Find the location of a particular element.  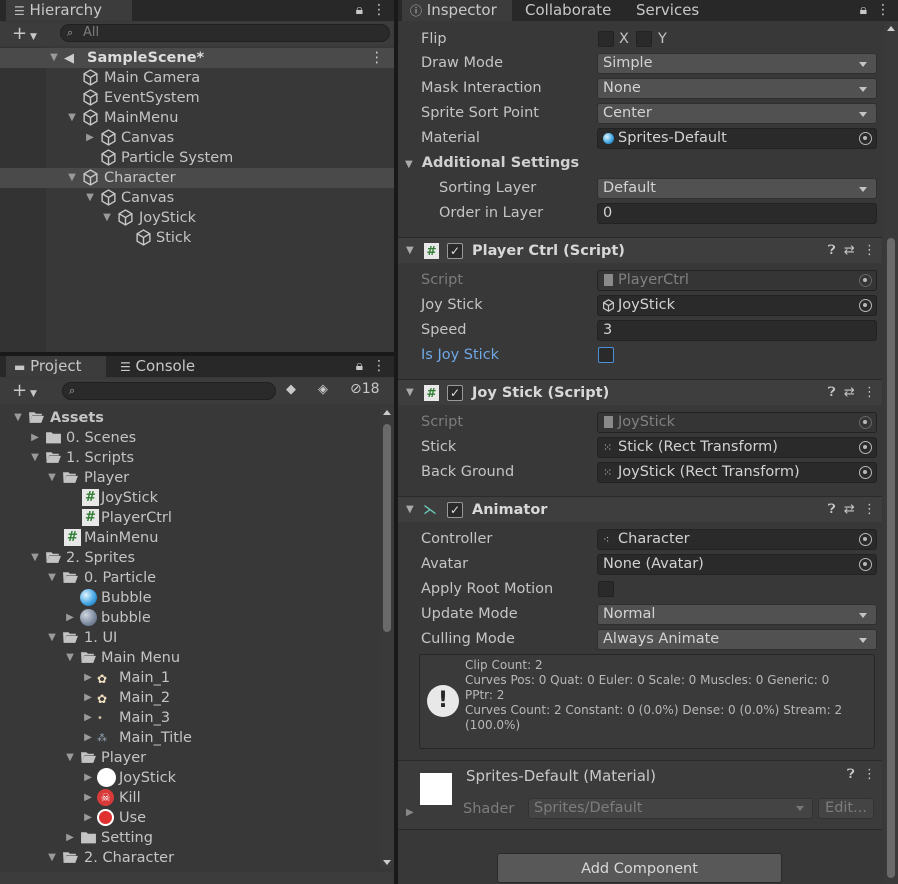

tab-collaborate: Collaborate is located at coordinates (572, 10).